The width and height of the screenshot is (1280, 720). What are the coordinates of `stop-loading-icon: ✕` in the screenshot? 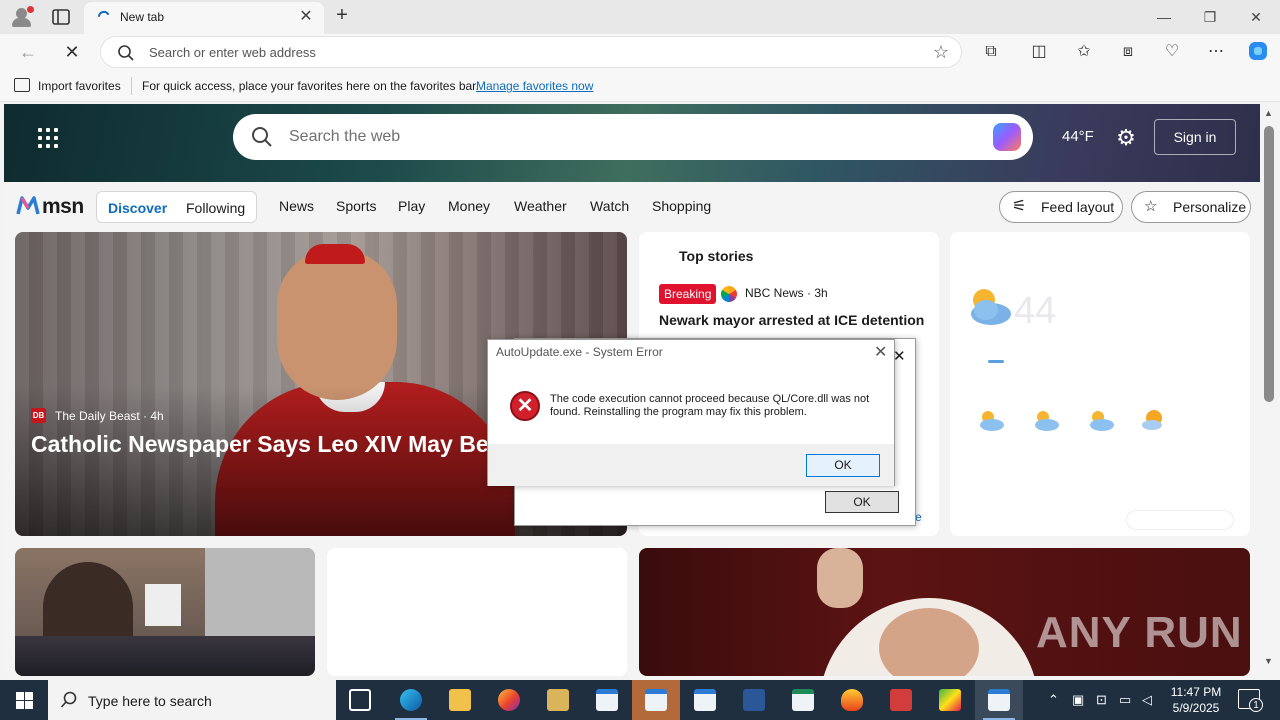 It's located at (72, 52).